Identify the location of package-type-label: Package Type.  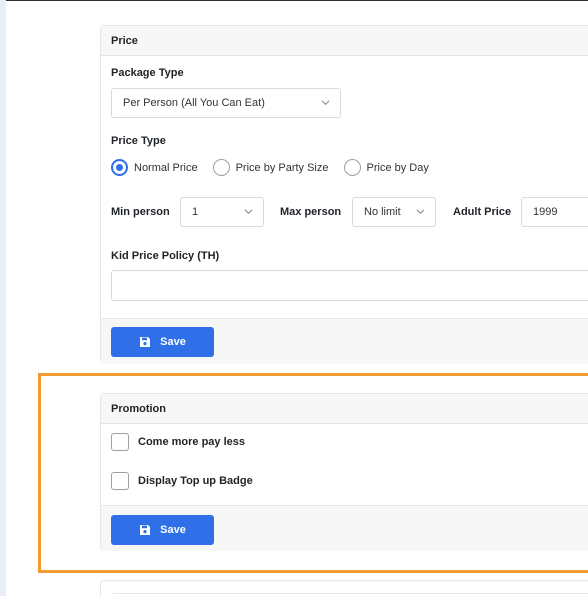
(147, 73).